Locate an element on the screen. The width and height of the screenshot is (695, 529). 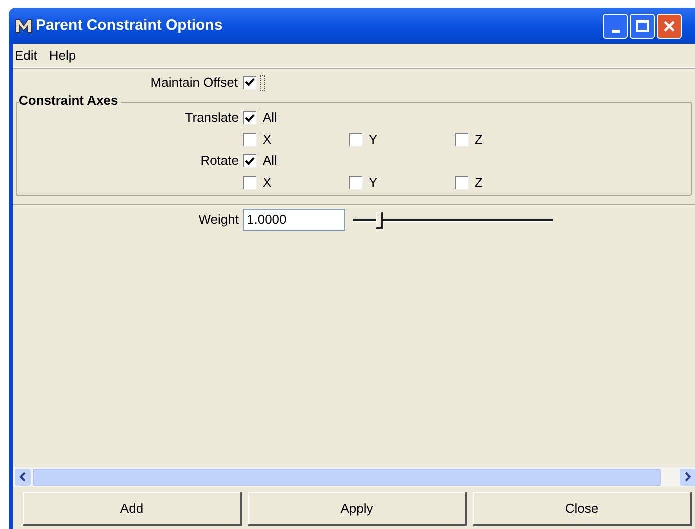
group-title: Constraint Axes is located at coordinates (70, 100).